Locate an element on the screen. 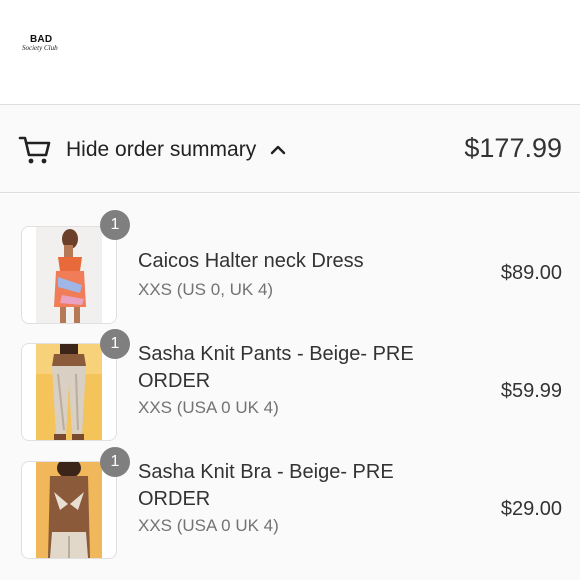 This screenshot has height=580, width=580. product-price: $89.00 is located at coordinates (531, 273).